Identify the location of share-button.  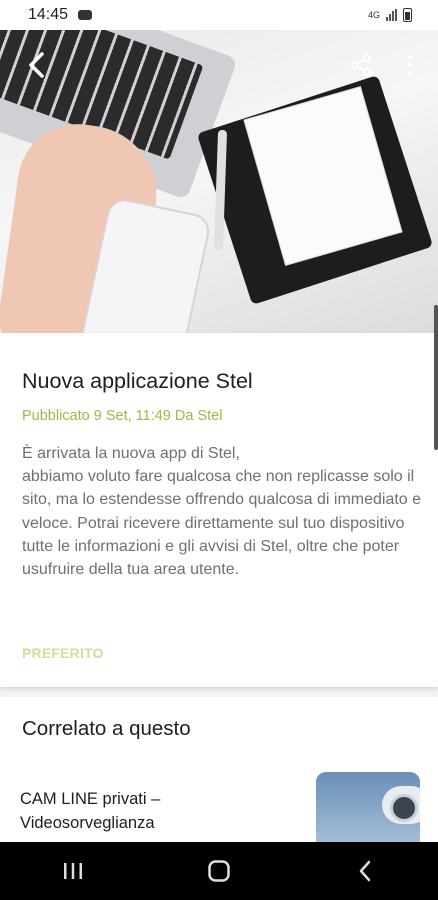
(361, 65).